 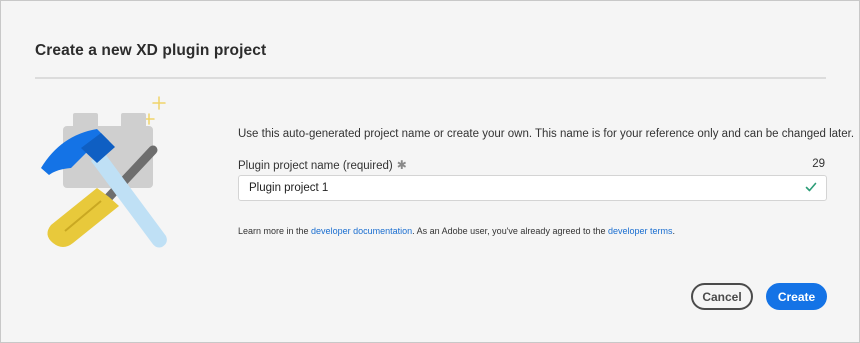 I want to click on learn-more-suffix: ., so click(x=674, y=231).